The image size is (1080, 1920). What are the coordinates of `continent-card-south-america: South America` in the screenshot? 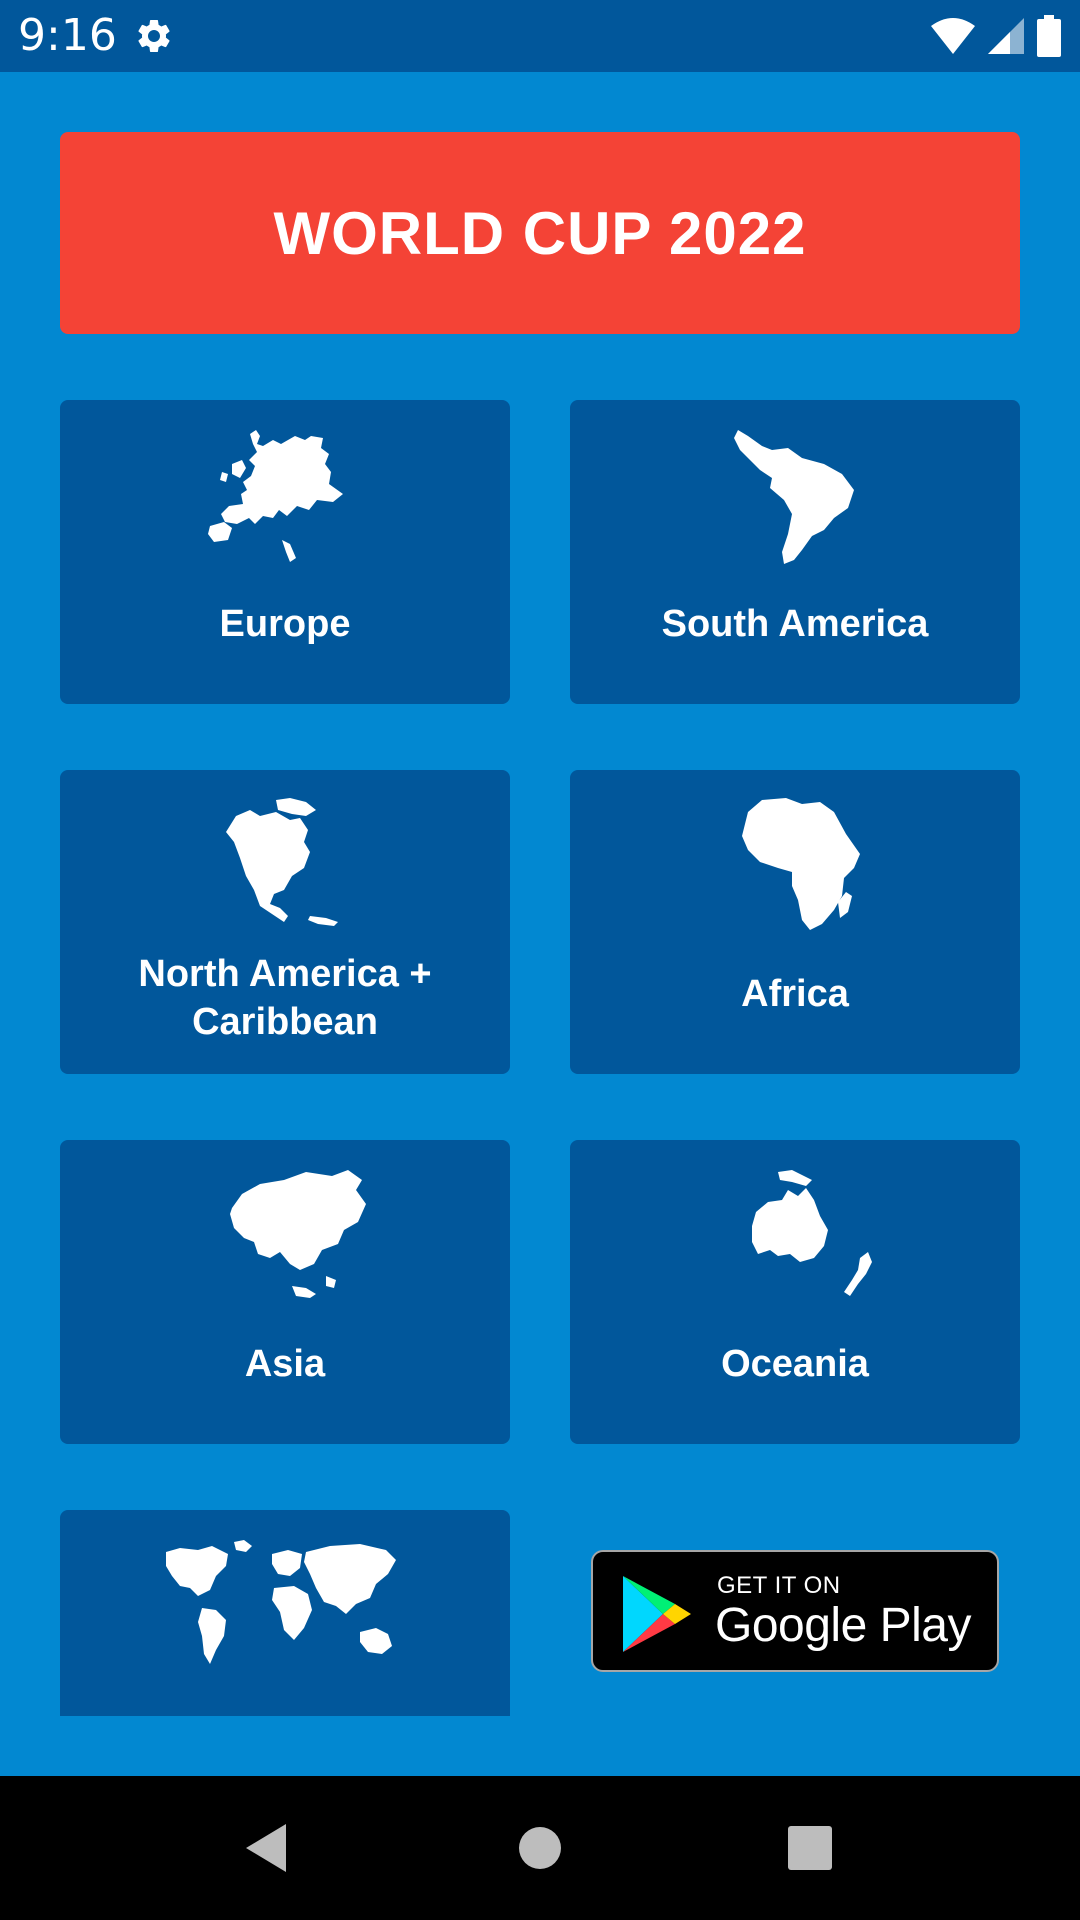 It's located at (795, 552).